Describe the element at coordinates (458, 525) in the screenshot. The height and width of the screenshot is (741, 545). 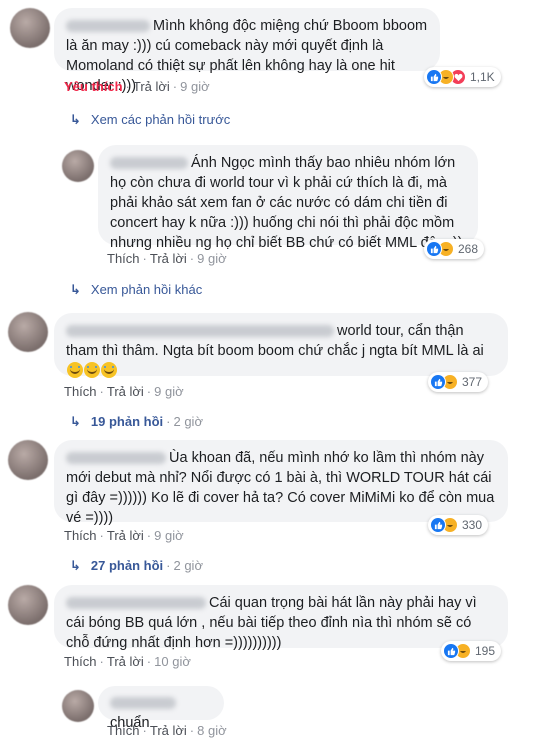
I see `reaction-summary: 330` at that location.